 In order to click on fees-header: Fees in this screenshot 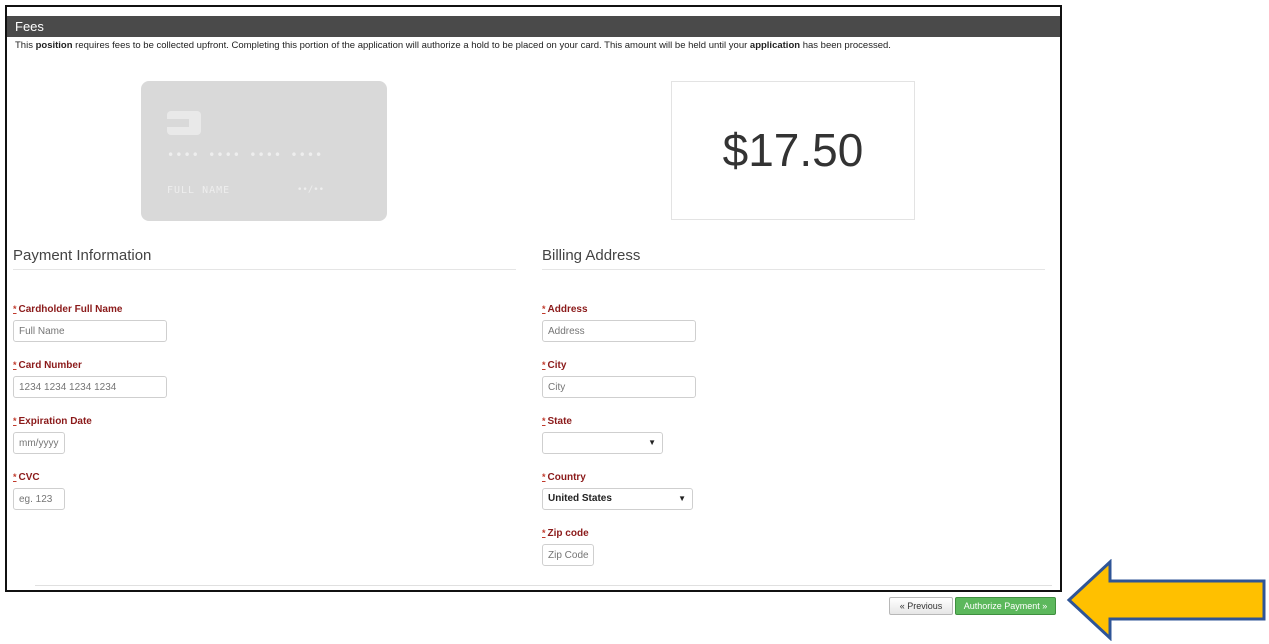, I will do `click(533, 26)`.